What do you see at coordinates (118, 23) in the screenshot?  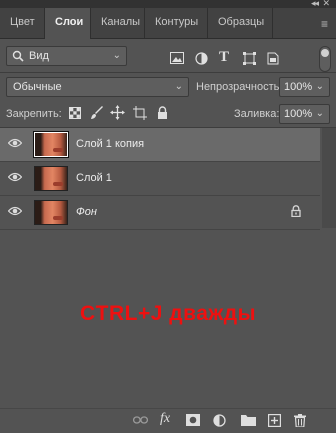 I see `tab-channels: Каналы` at bounding box center [118, 23].